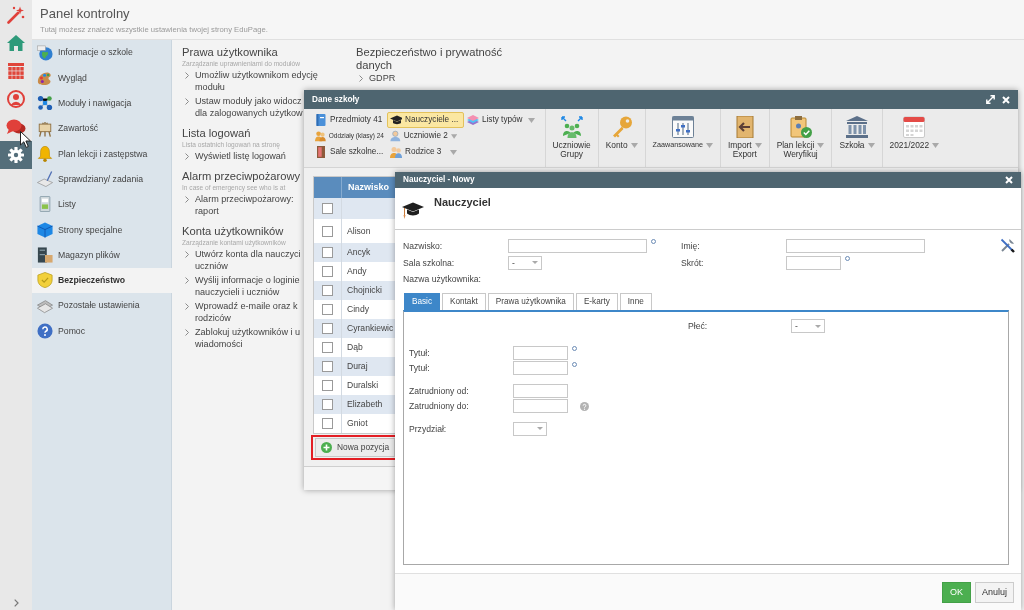  What do you see at coordinates (101, 103) in the screenshot?
I see `sidebar-item: Moduły i nawigacja` at bounding box center [101, 103].